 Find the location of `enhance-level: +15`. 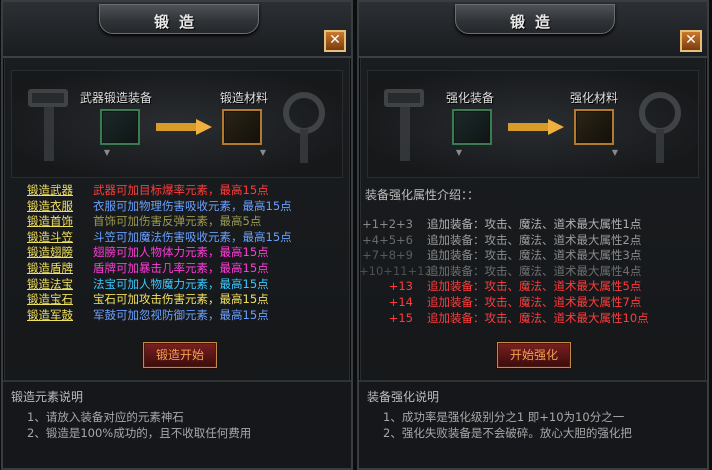

enhance-level: +15 is located at coordinates (400, 317).